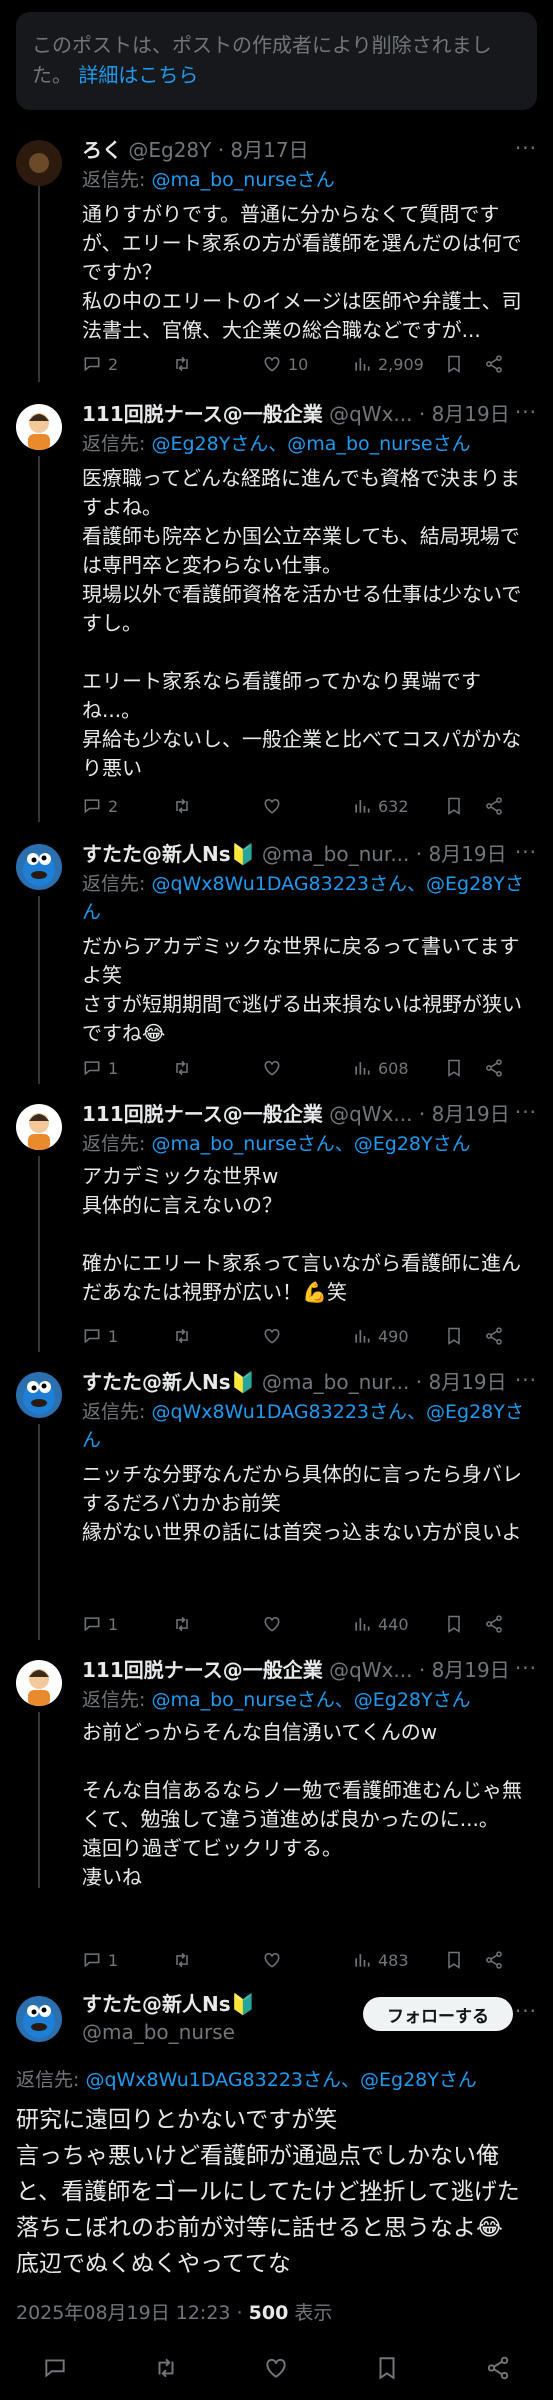 Image resolution: width=553 pixels, height=2400 pixels. I want to click on share-icon, so click(494, 1068).